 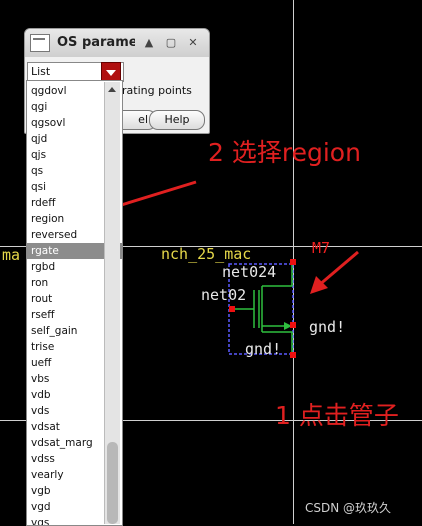 What do you see at coordinates (327, 327) in the screenshot?
I see `net-right-label: gnd!` at bounding box center [327, 327].